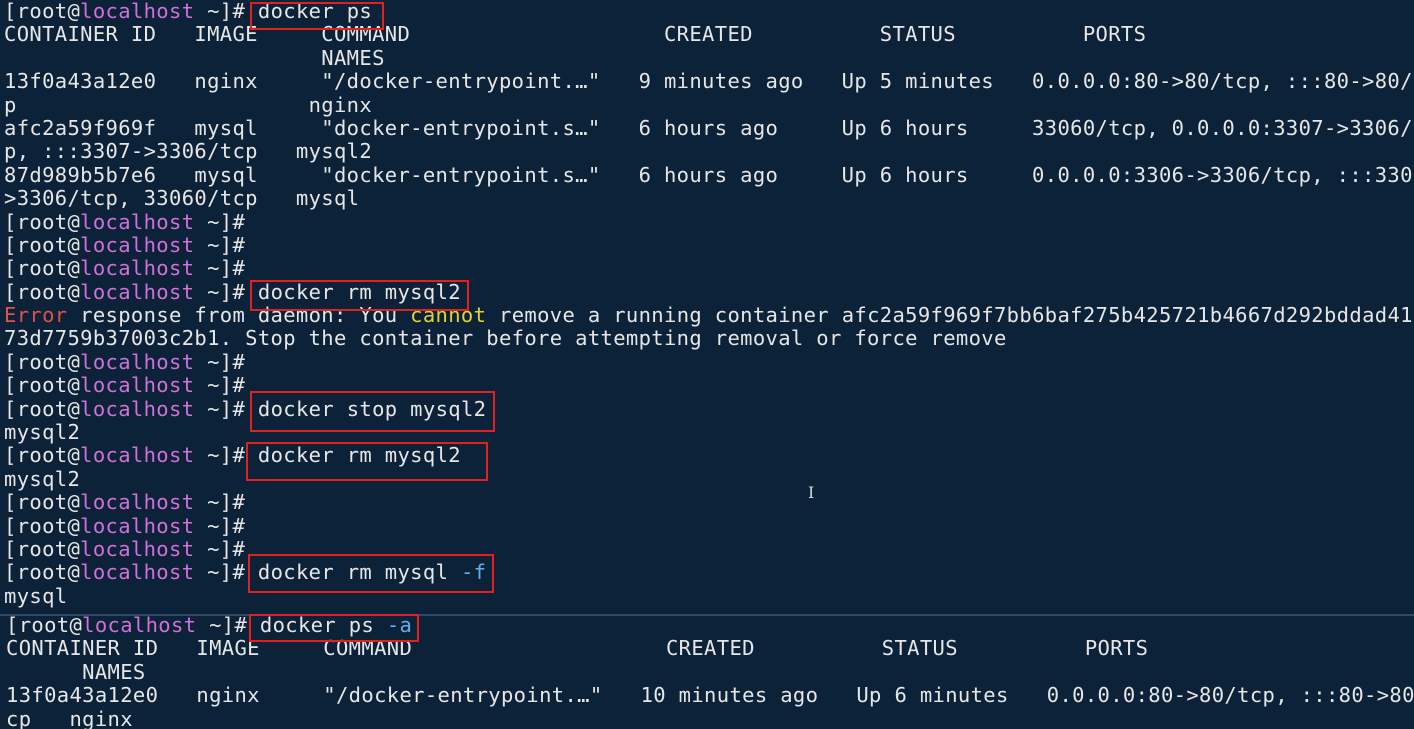 Image resolution: width=1414 pixels, height=729 pixels. I want to click on error-label: Error, so click(36, 315).